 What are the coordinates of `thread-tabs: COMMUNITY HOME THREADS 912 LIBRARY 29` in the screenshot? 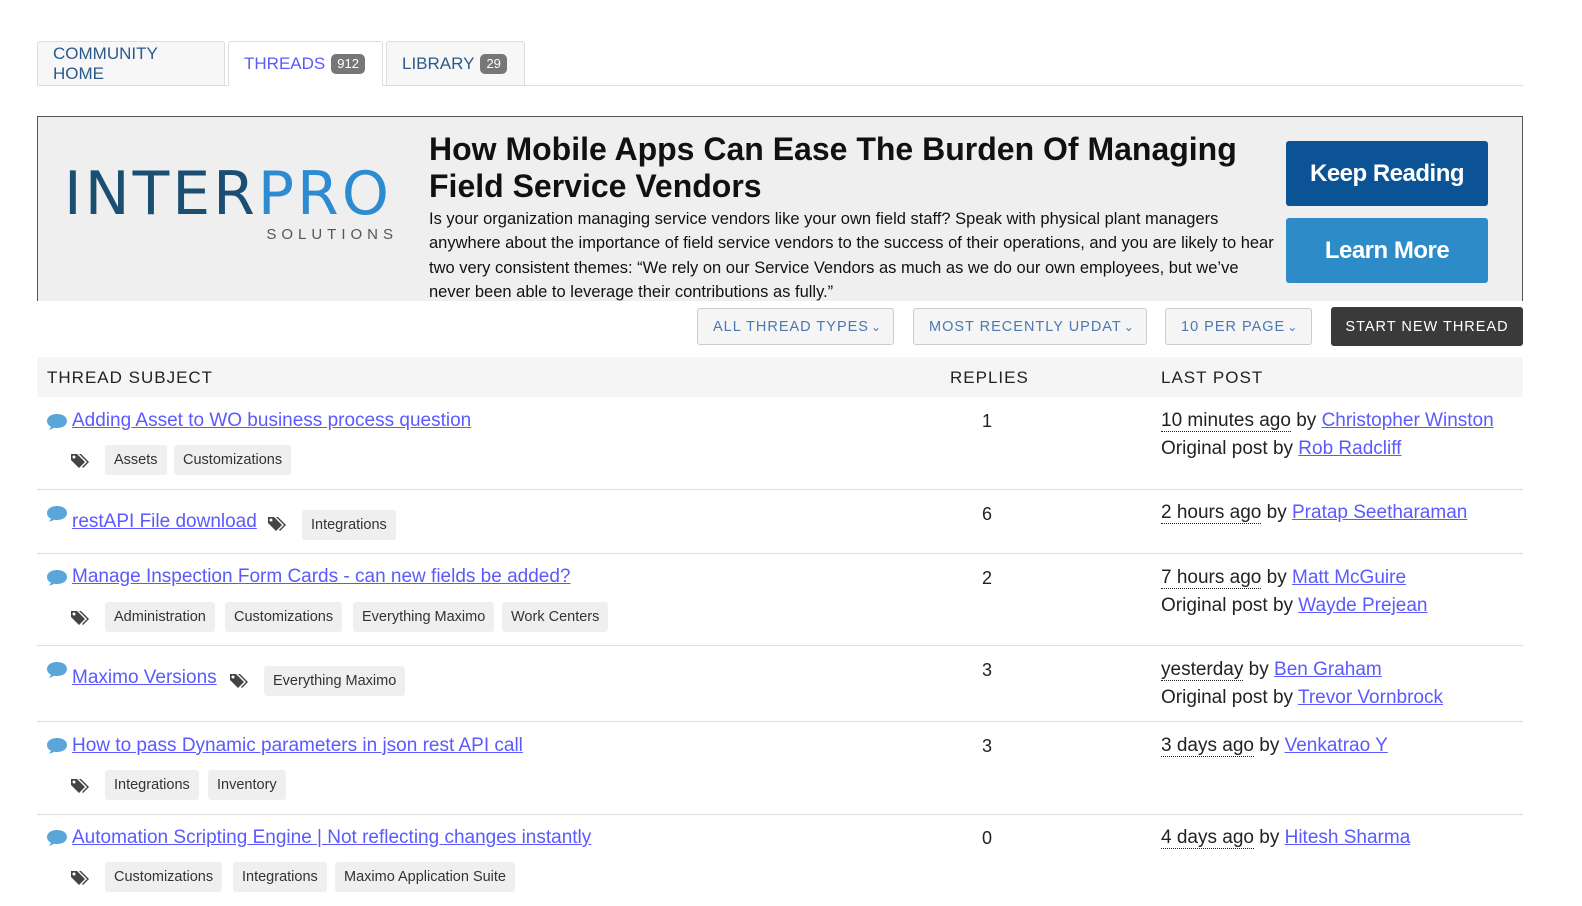 It's located at (780, 63).